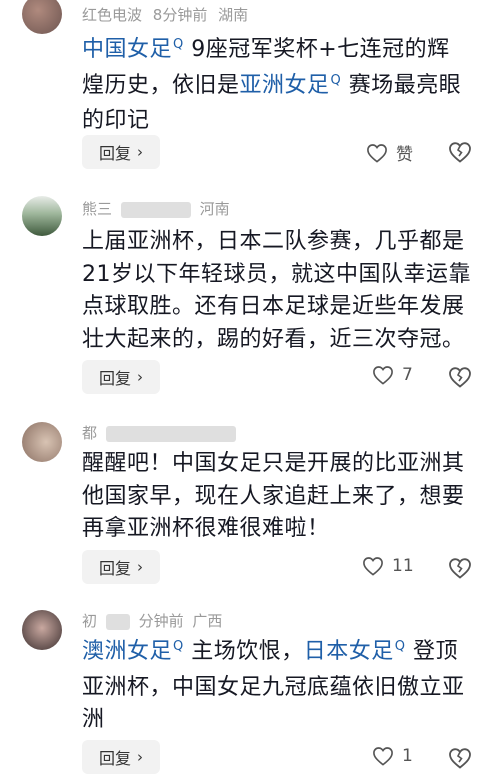 The height and width of the screenshot is (774, 500). What do you see at coordinates (112, 15) in the screenshot?
I see `author-name: 红色电波` at bounding box center [112, 15].